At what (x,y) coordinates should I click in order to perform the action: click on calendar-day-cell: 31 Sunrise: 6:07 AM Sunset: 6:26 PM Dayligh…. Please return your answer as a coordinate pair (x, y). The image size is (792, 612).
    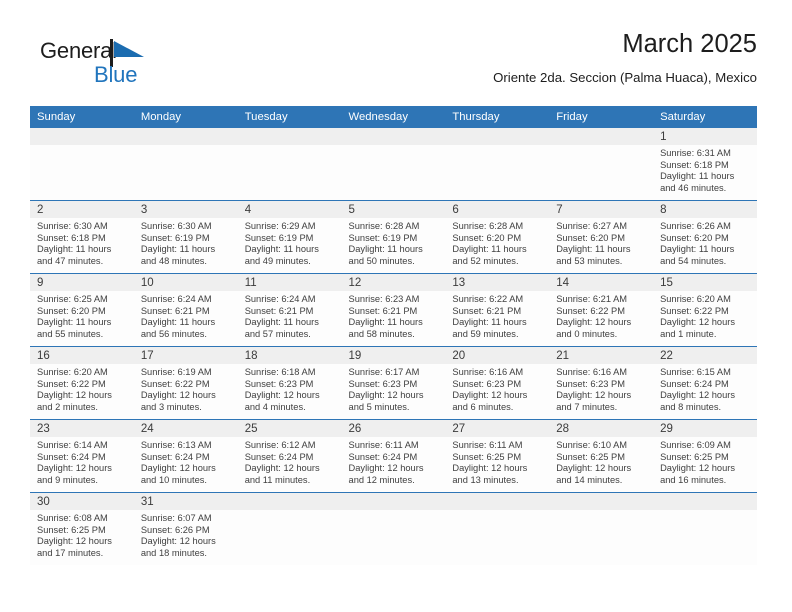
    Looking at the image, I should click on (185, 528).